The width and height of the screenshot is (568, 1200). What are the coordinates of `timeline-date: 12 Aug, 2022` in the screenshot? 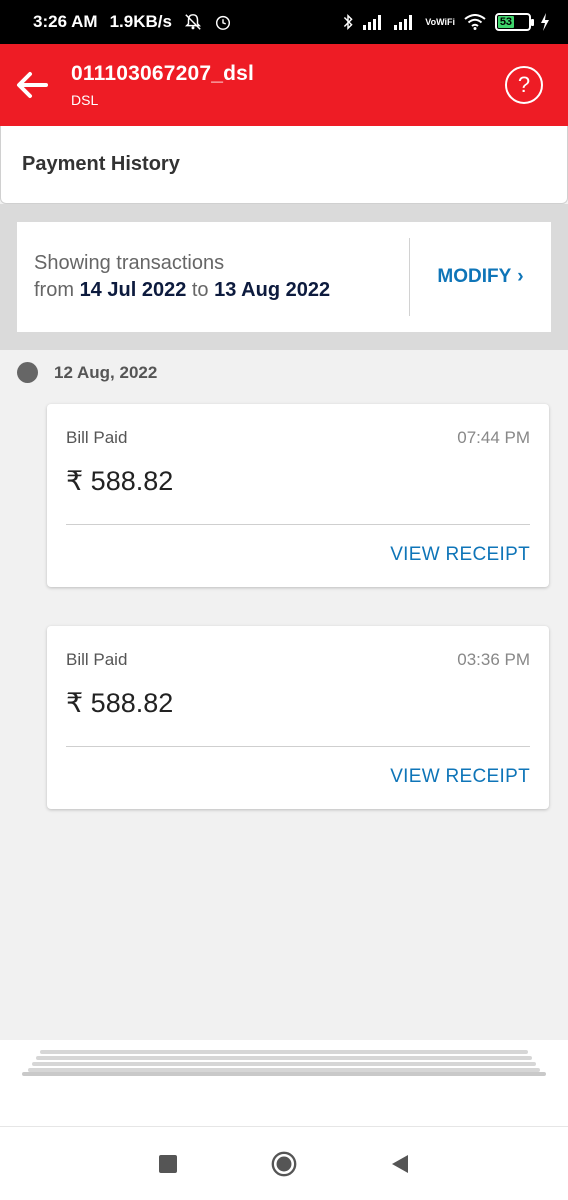 It's located at (106, 372).